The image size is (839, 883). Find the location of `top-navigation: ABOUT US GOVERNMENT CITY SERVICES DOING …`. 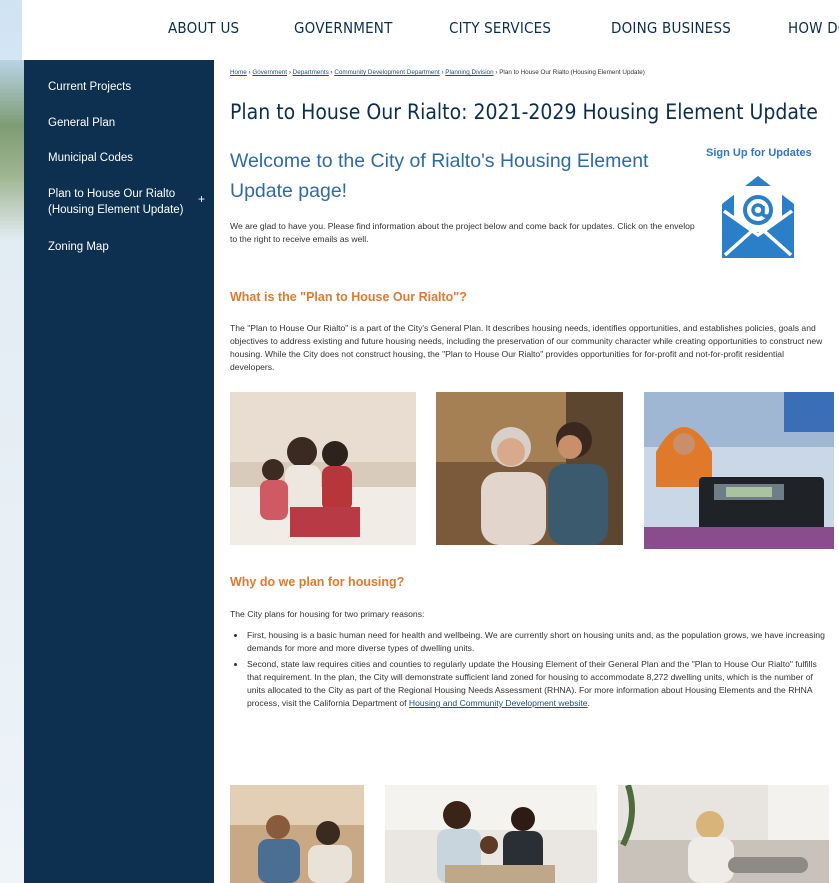

top-navigation: ABOUT US GOVERNMENT CITY SERVICES DOING … is located at coordinates (430, 30).